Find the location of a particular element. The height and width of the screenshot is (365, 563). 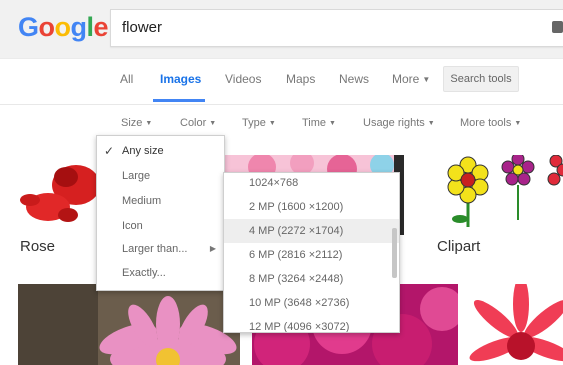

logo-letter-e: e is located at coordinates (101, 27).